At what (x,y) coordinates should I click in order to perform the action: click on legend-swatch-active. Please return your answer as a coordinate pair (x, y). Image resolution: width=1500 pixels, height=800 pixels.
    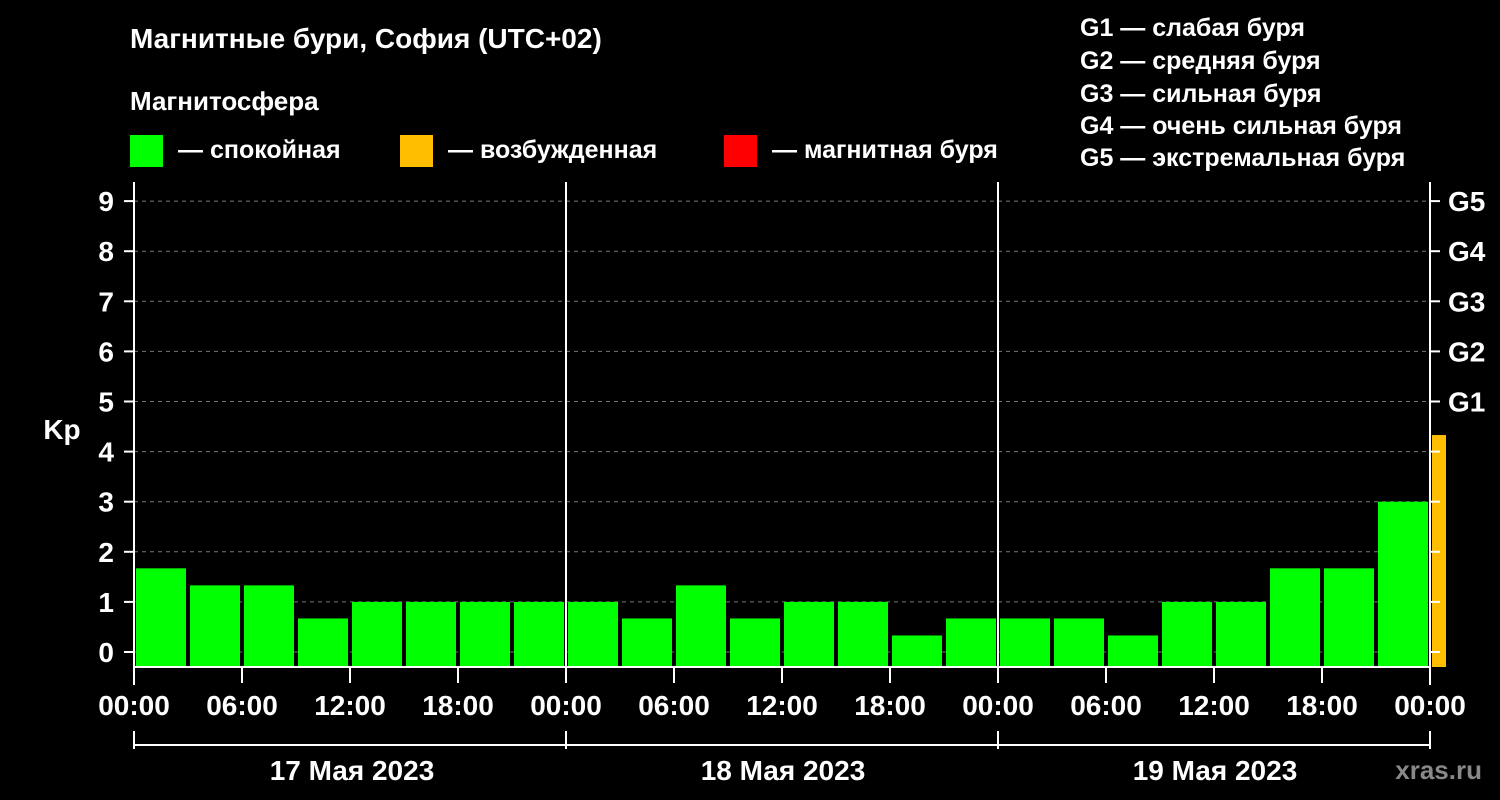
    Looking at the image, I should click on (416, 151).